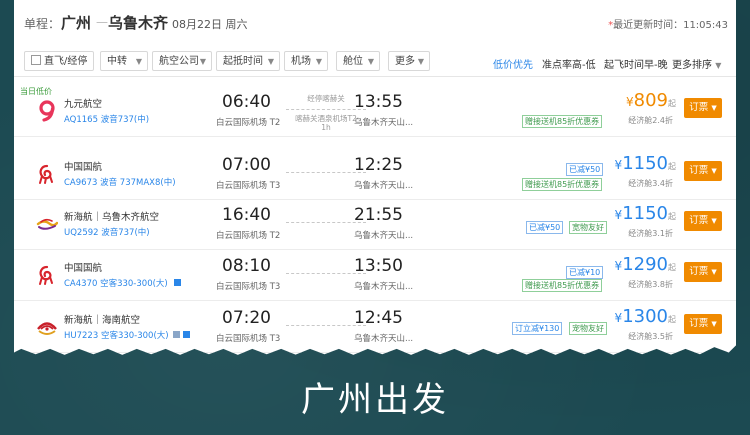 The image size is (750, 435). I want to click on sort-more: 更多排序 ▼, so click(696, 63).